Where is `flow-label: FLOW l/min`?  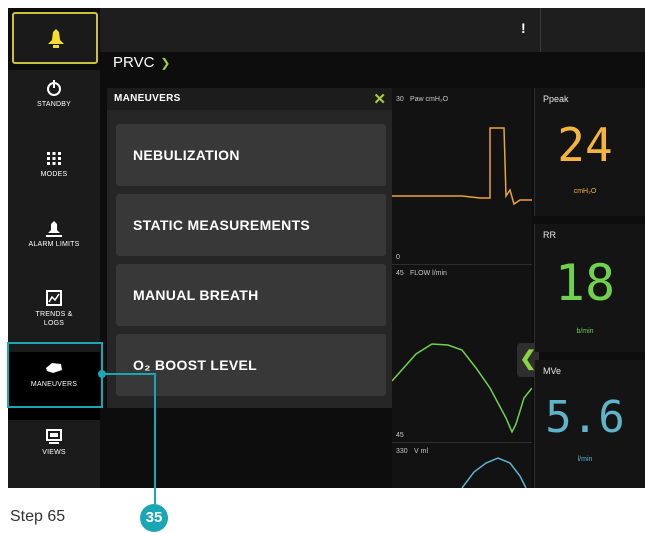
flow-label: FLOW l/min is located at coordinates (428, 273).